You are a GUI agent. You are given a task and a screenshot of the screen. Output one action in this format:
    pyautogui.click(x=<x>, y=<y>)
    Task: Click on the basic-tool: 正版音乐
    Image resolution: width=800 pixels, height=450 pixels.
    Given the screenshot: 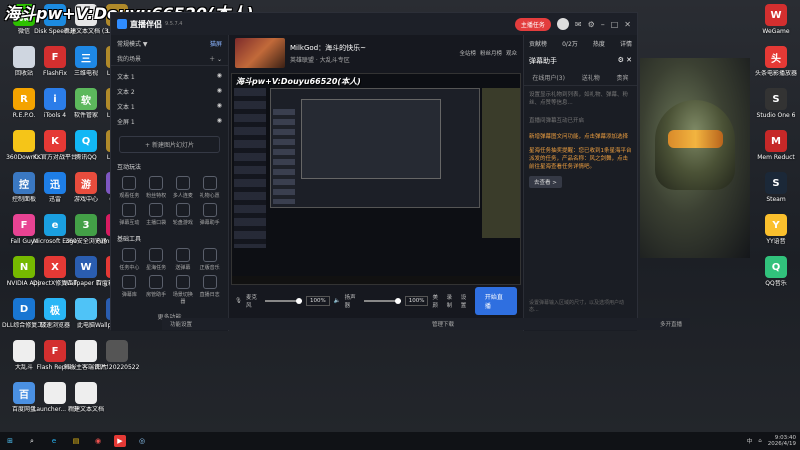 What is the action you would take?
    pyautogui.click(x=209, y=259)
    